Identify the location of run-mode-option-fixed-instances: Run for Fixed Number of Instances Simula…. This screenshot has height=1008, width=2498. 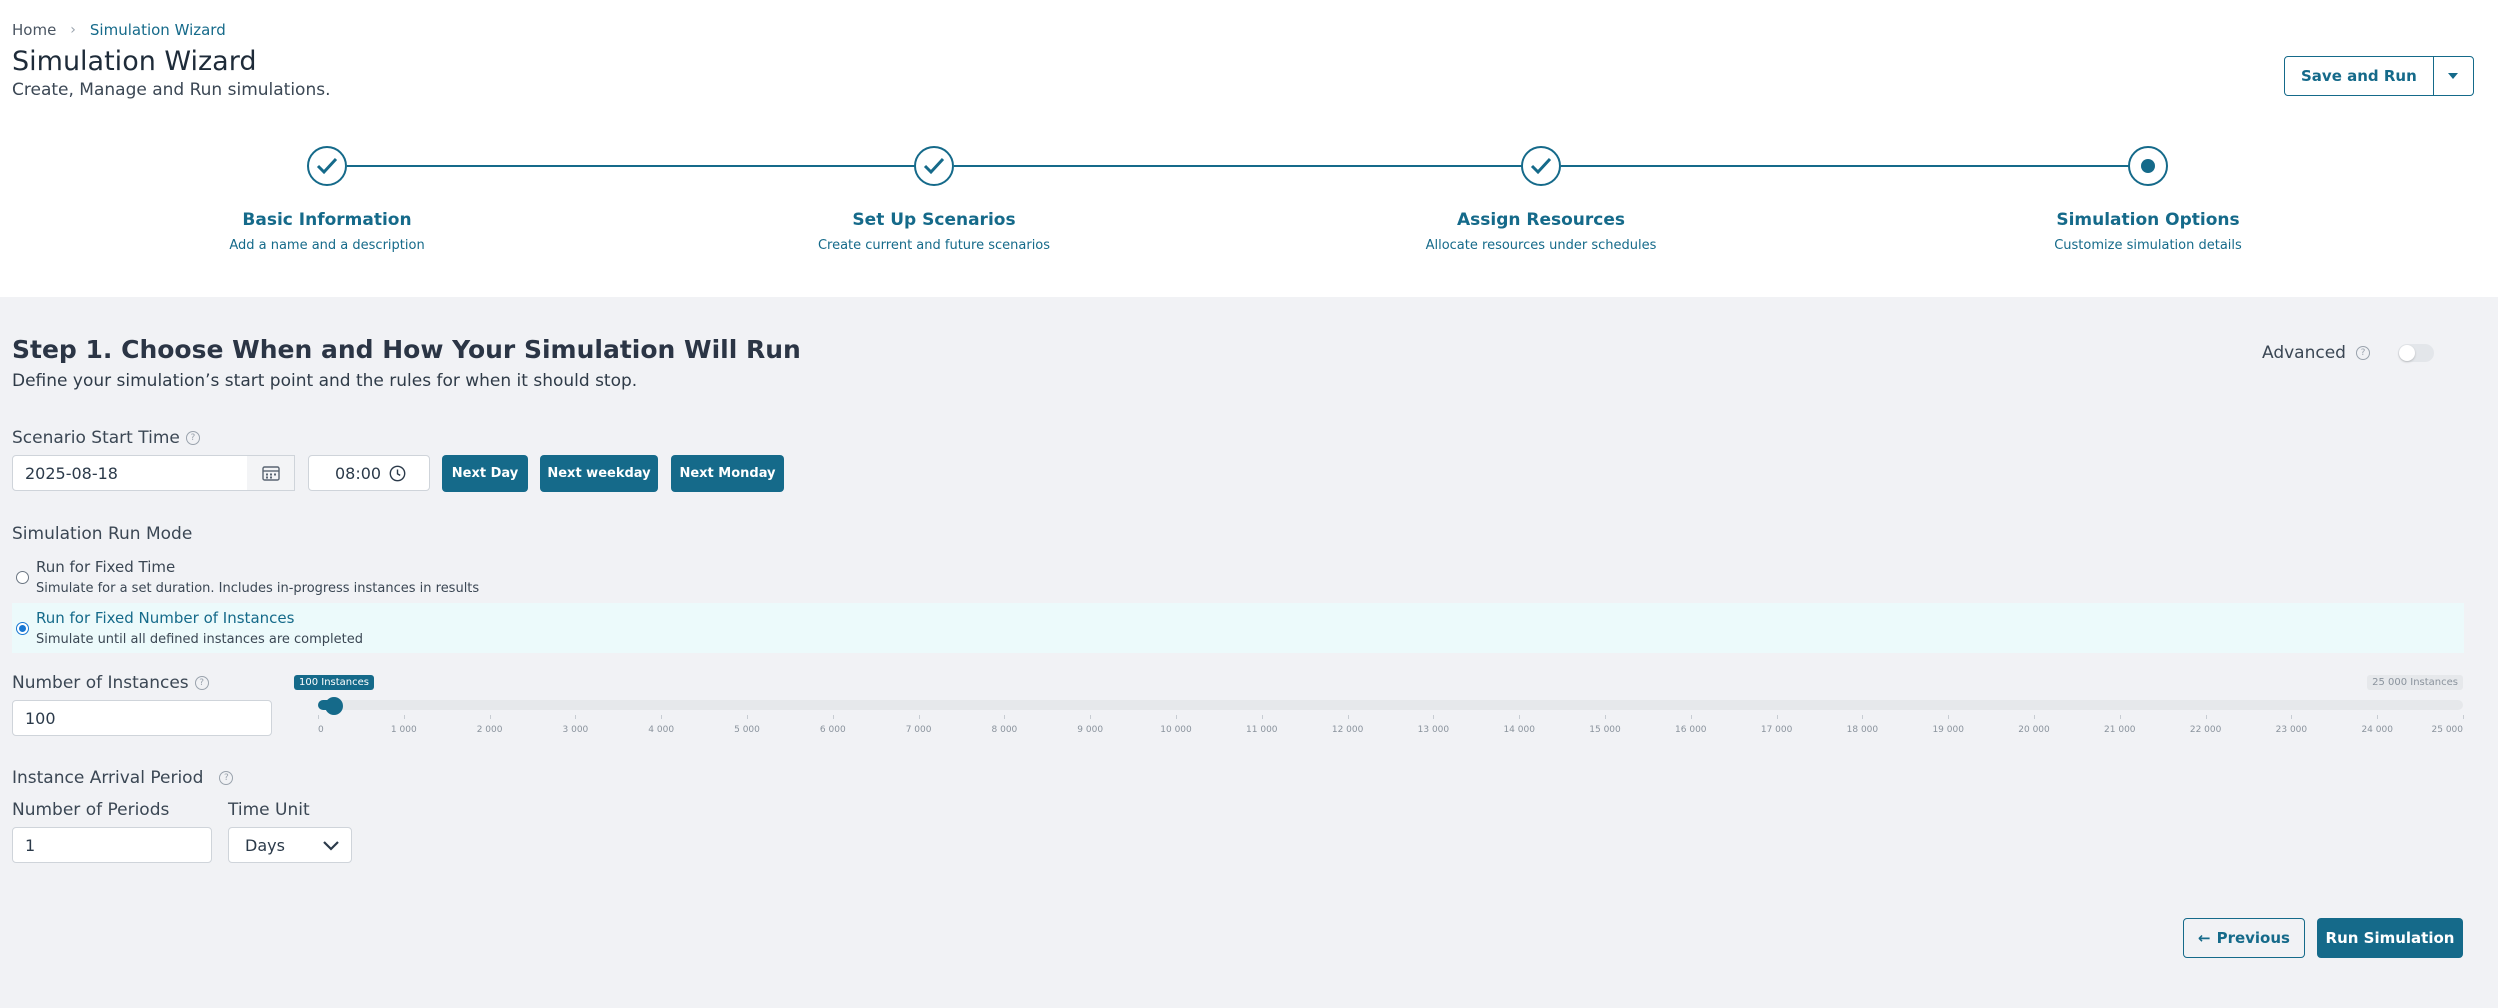
(1238, 628).